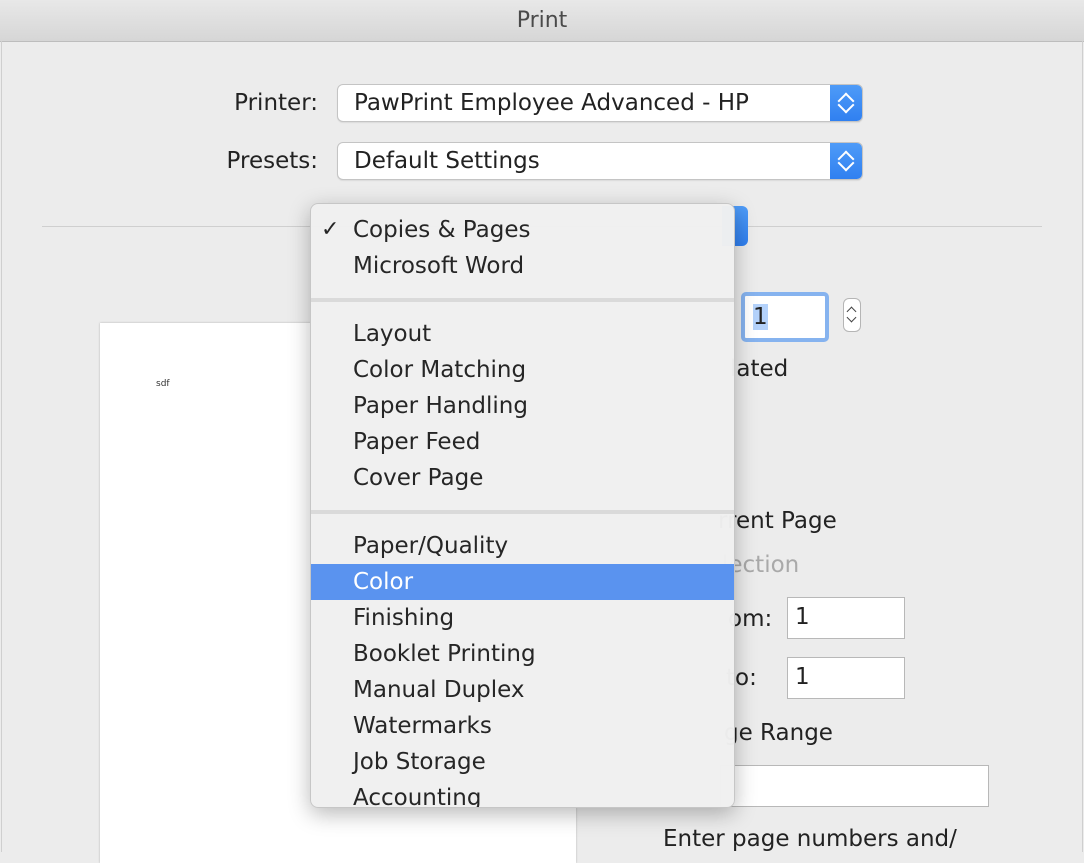 The width and height of the screenshot is (1084, 863). Describe the element at coordinates (439, 690) in the screenshot. I see `menu-item-label: Manual Duplex` at that location.